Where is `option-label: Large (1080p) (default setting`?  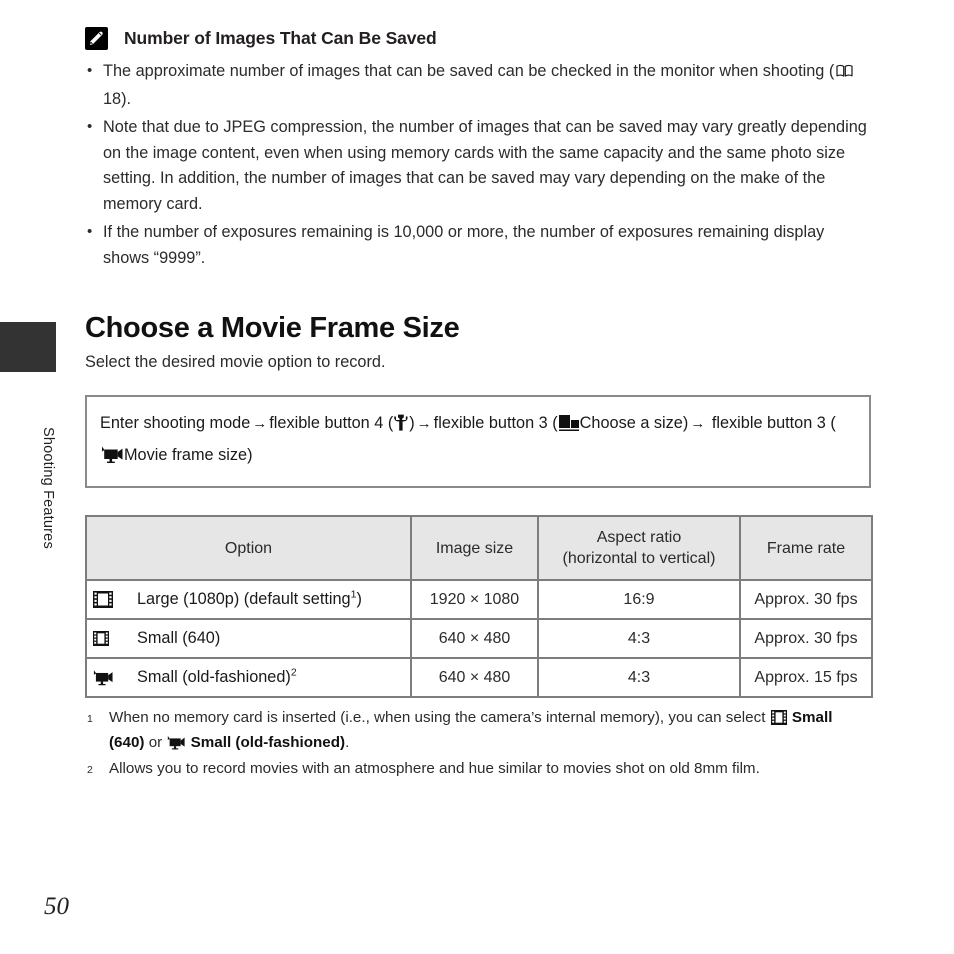 option-label: Large (1080p) (default setting is located at coordinates (244, 599).